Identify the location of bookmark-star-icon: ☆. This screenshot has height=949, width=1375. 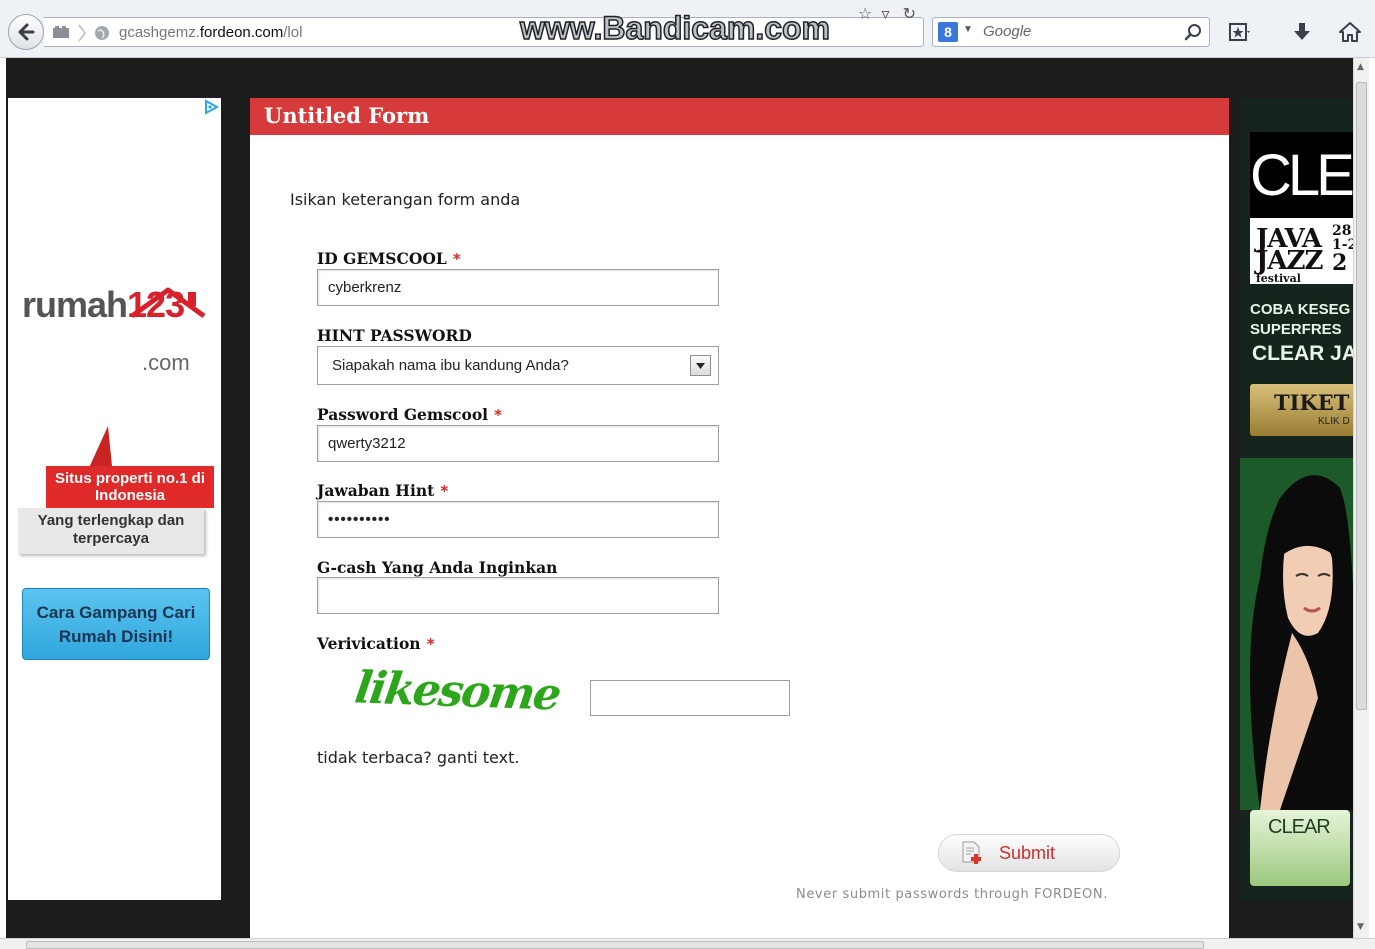
(865, 13).